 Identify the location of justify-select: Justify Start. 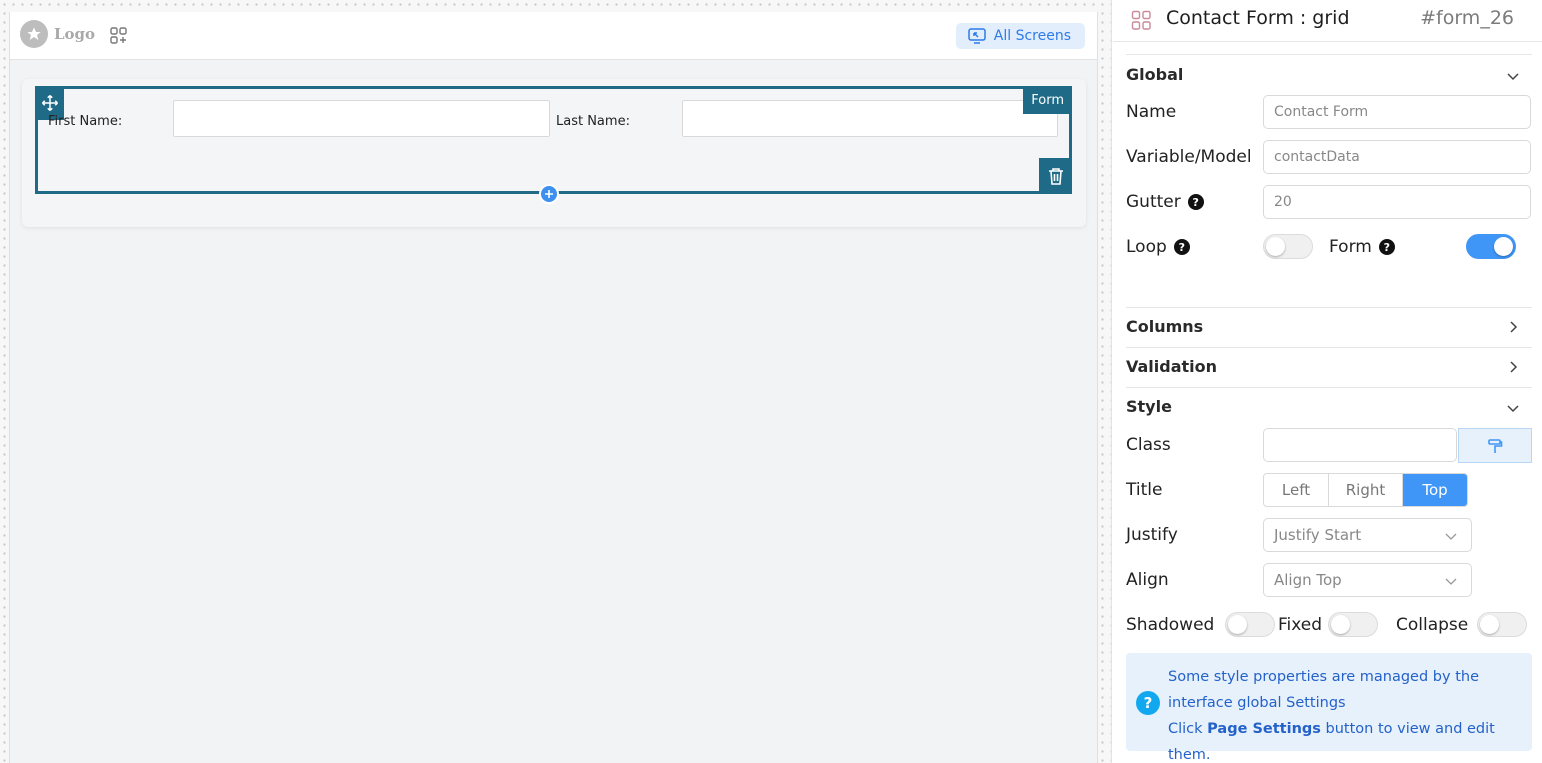
(1367, 535).